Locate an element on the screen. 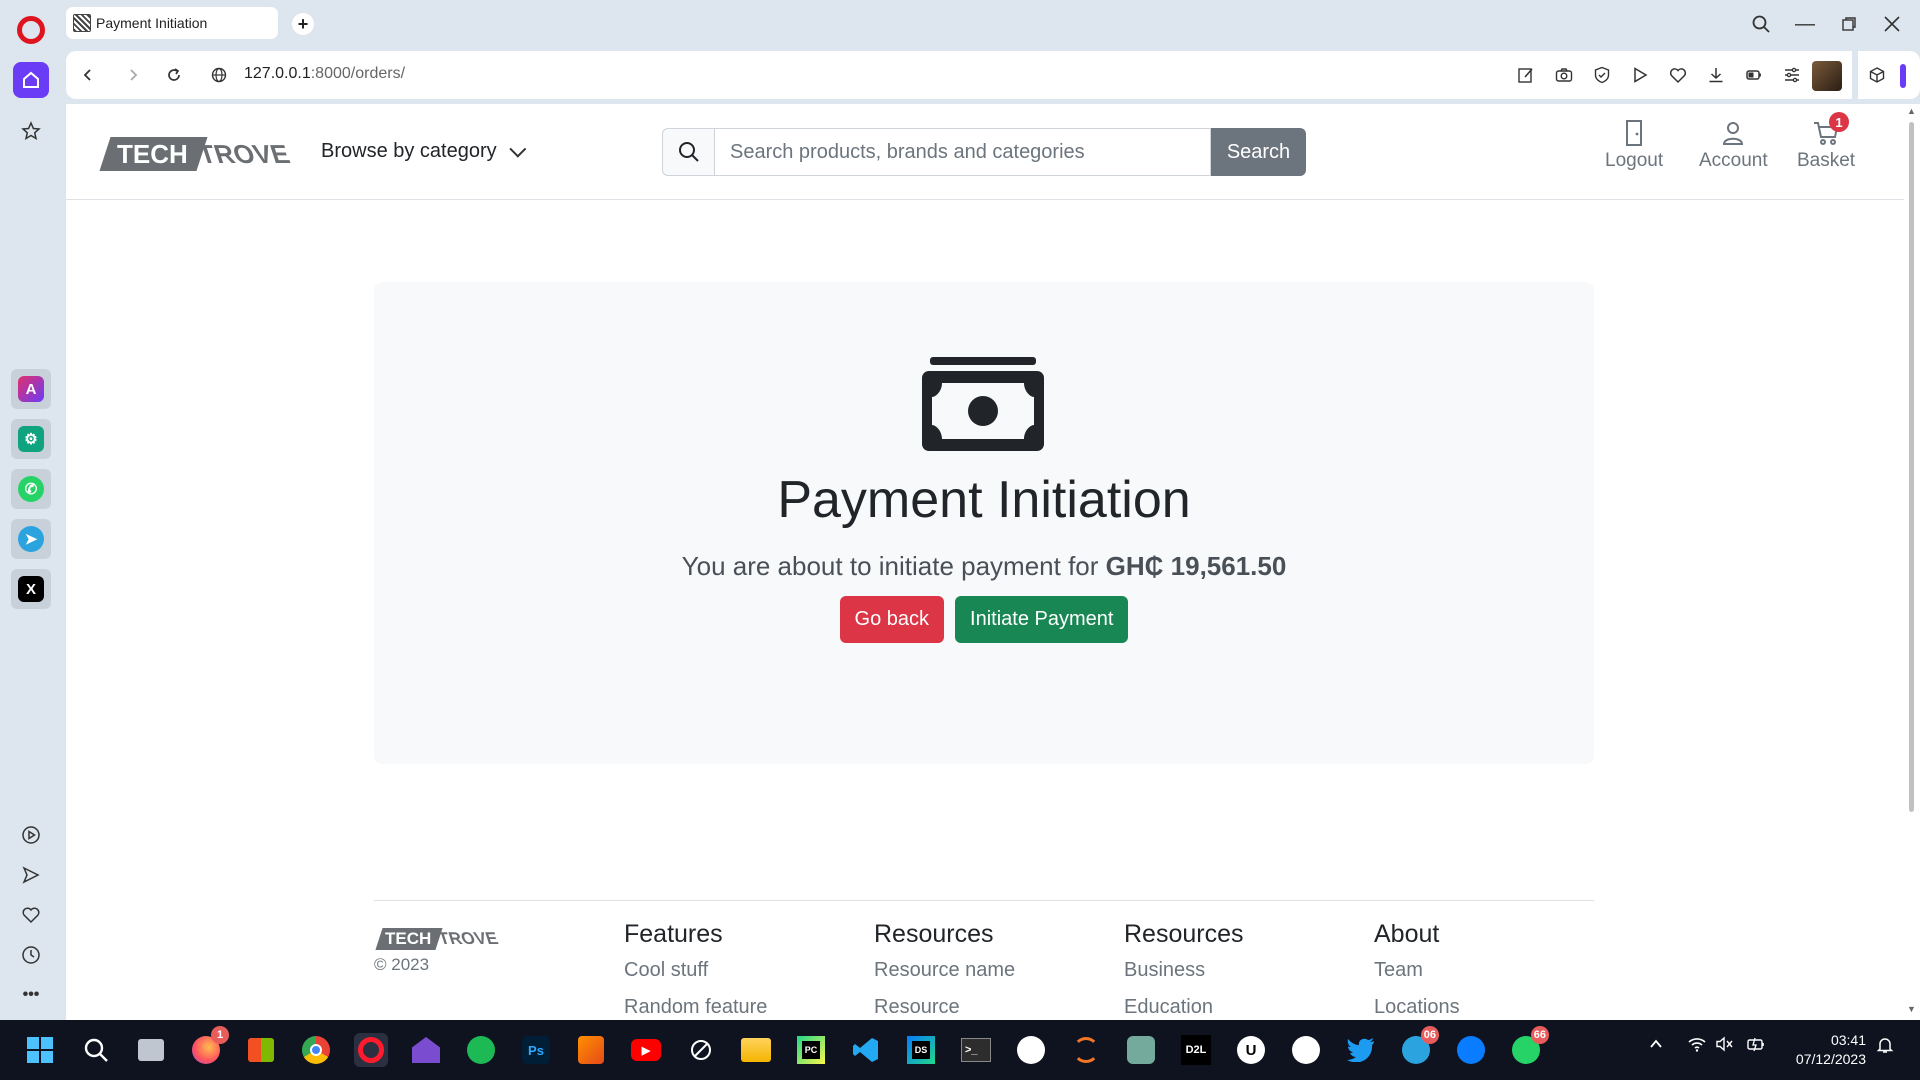  camera-icon is located at coordinates (1564, 75).